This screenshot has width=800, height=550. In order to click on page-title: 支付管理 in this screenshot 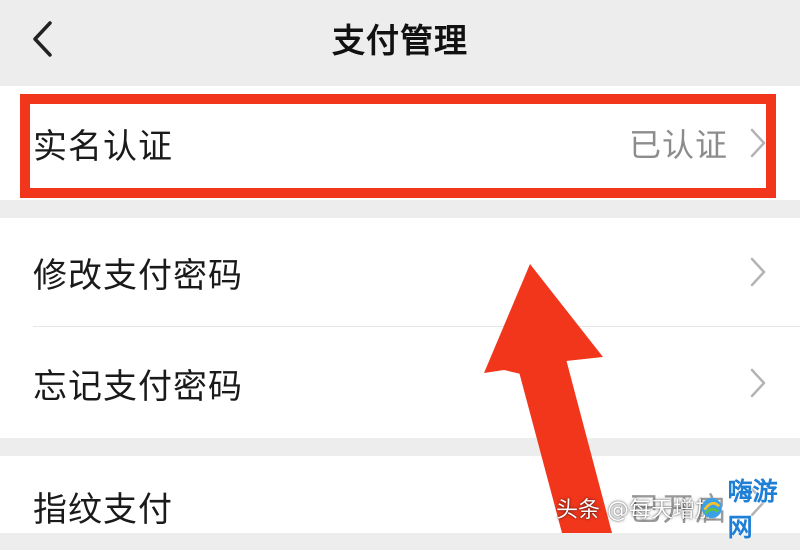, I will do `click(400, 40)`.